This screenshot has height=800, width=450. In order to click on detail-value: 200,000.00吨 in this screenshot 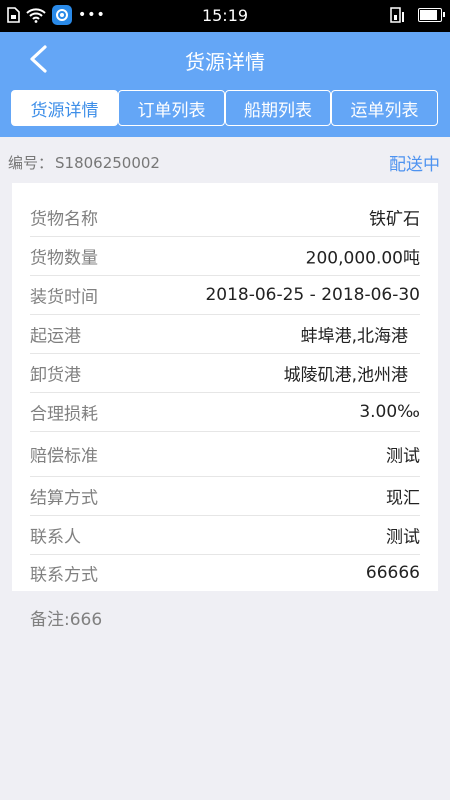, I will do `click(362, 258)`.